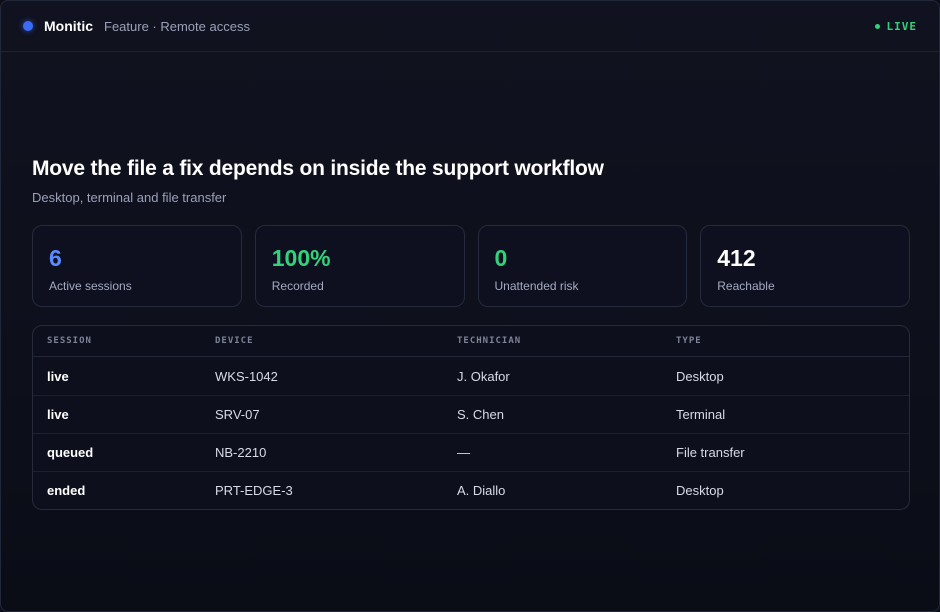 This screenshot has height=612, width=940. What do you see at coordinates (471, 452) in the screenshot?
I see `table-row: queued NB-2210 — File transfer` at bounding box center [471, 452].